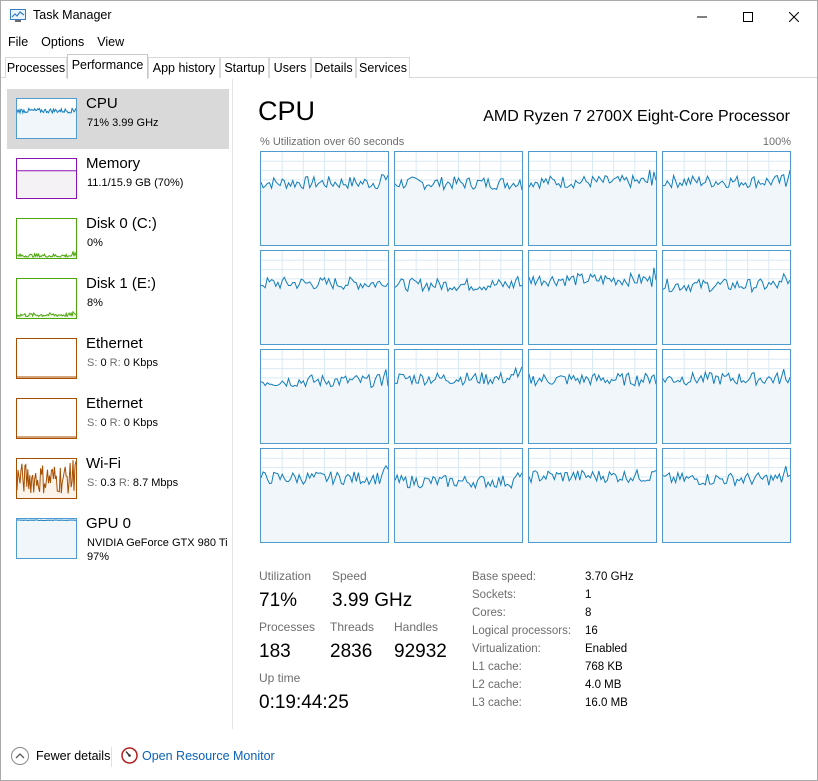 This screenshot has height=781, width=818. I want to click on sidebar-item-disk1: Disk 1 (E:) 8%, so click(118, 299).